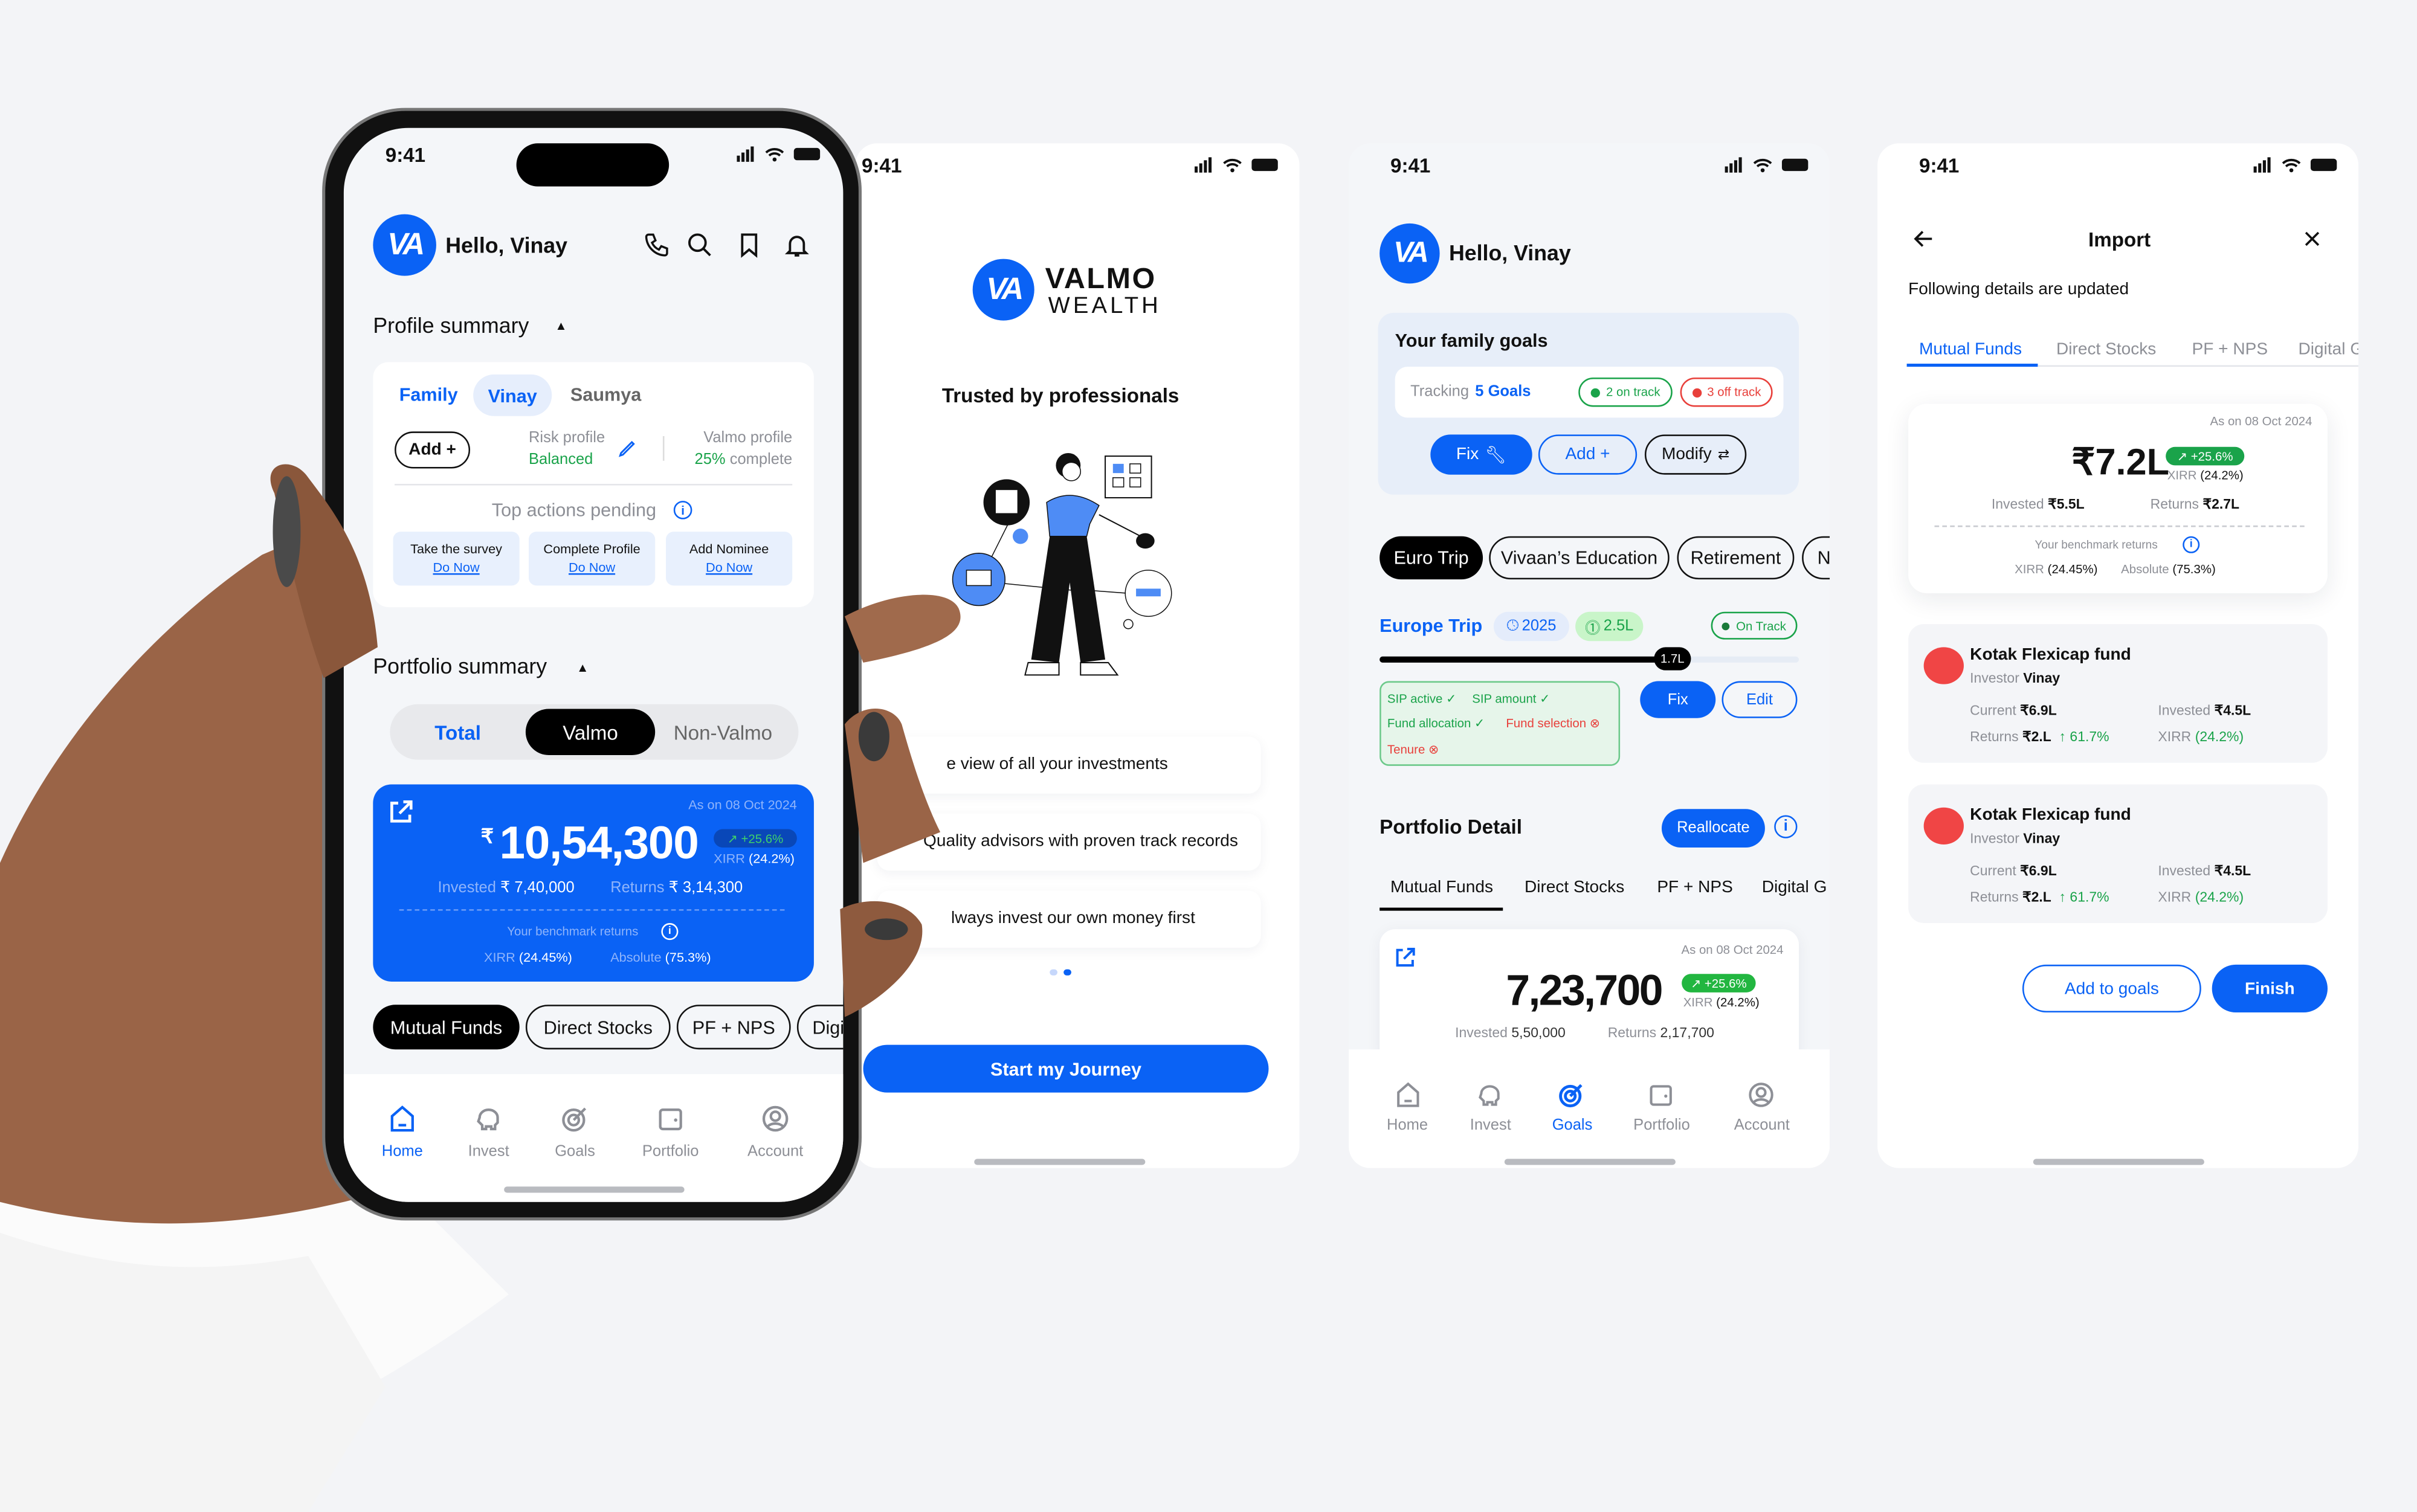  Describe the element at coordinates (1431, 558) in the screenshot. I see `goal-pill-euro-trip: Euro Trip` at that location.